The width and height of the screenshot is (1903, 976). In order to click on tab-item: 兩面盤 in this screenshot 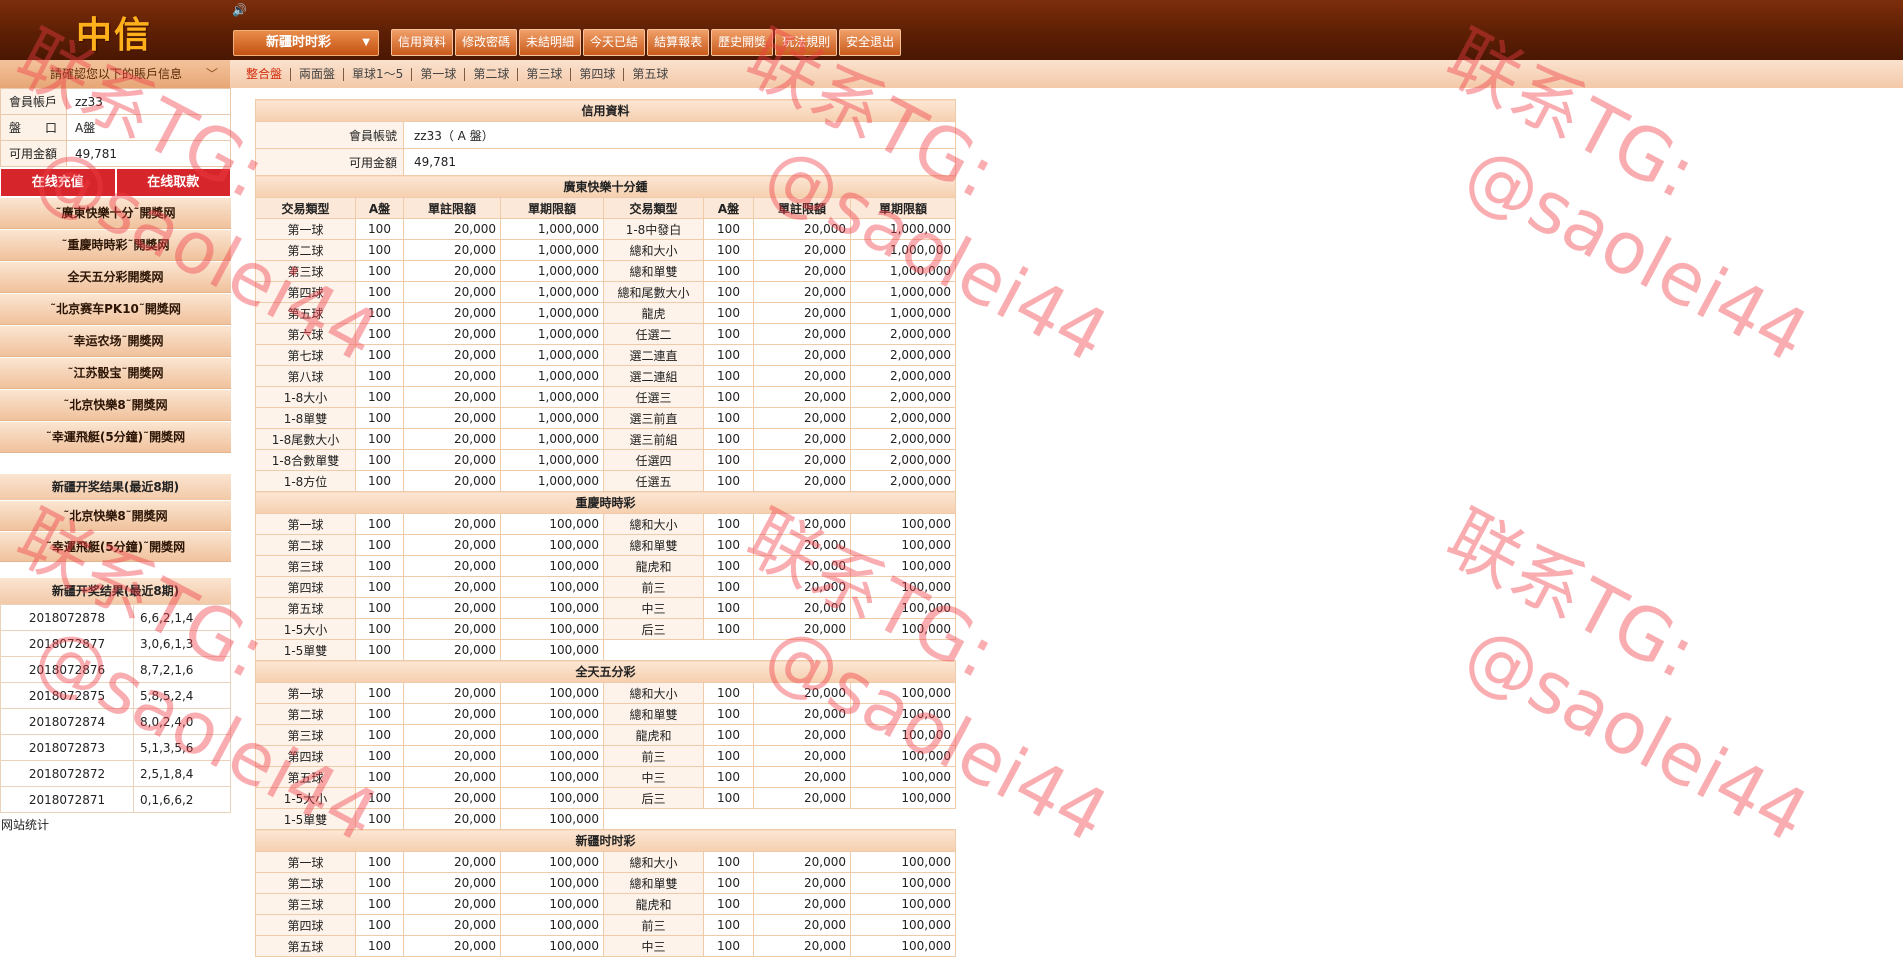, I will do `click(318, 74)`.